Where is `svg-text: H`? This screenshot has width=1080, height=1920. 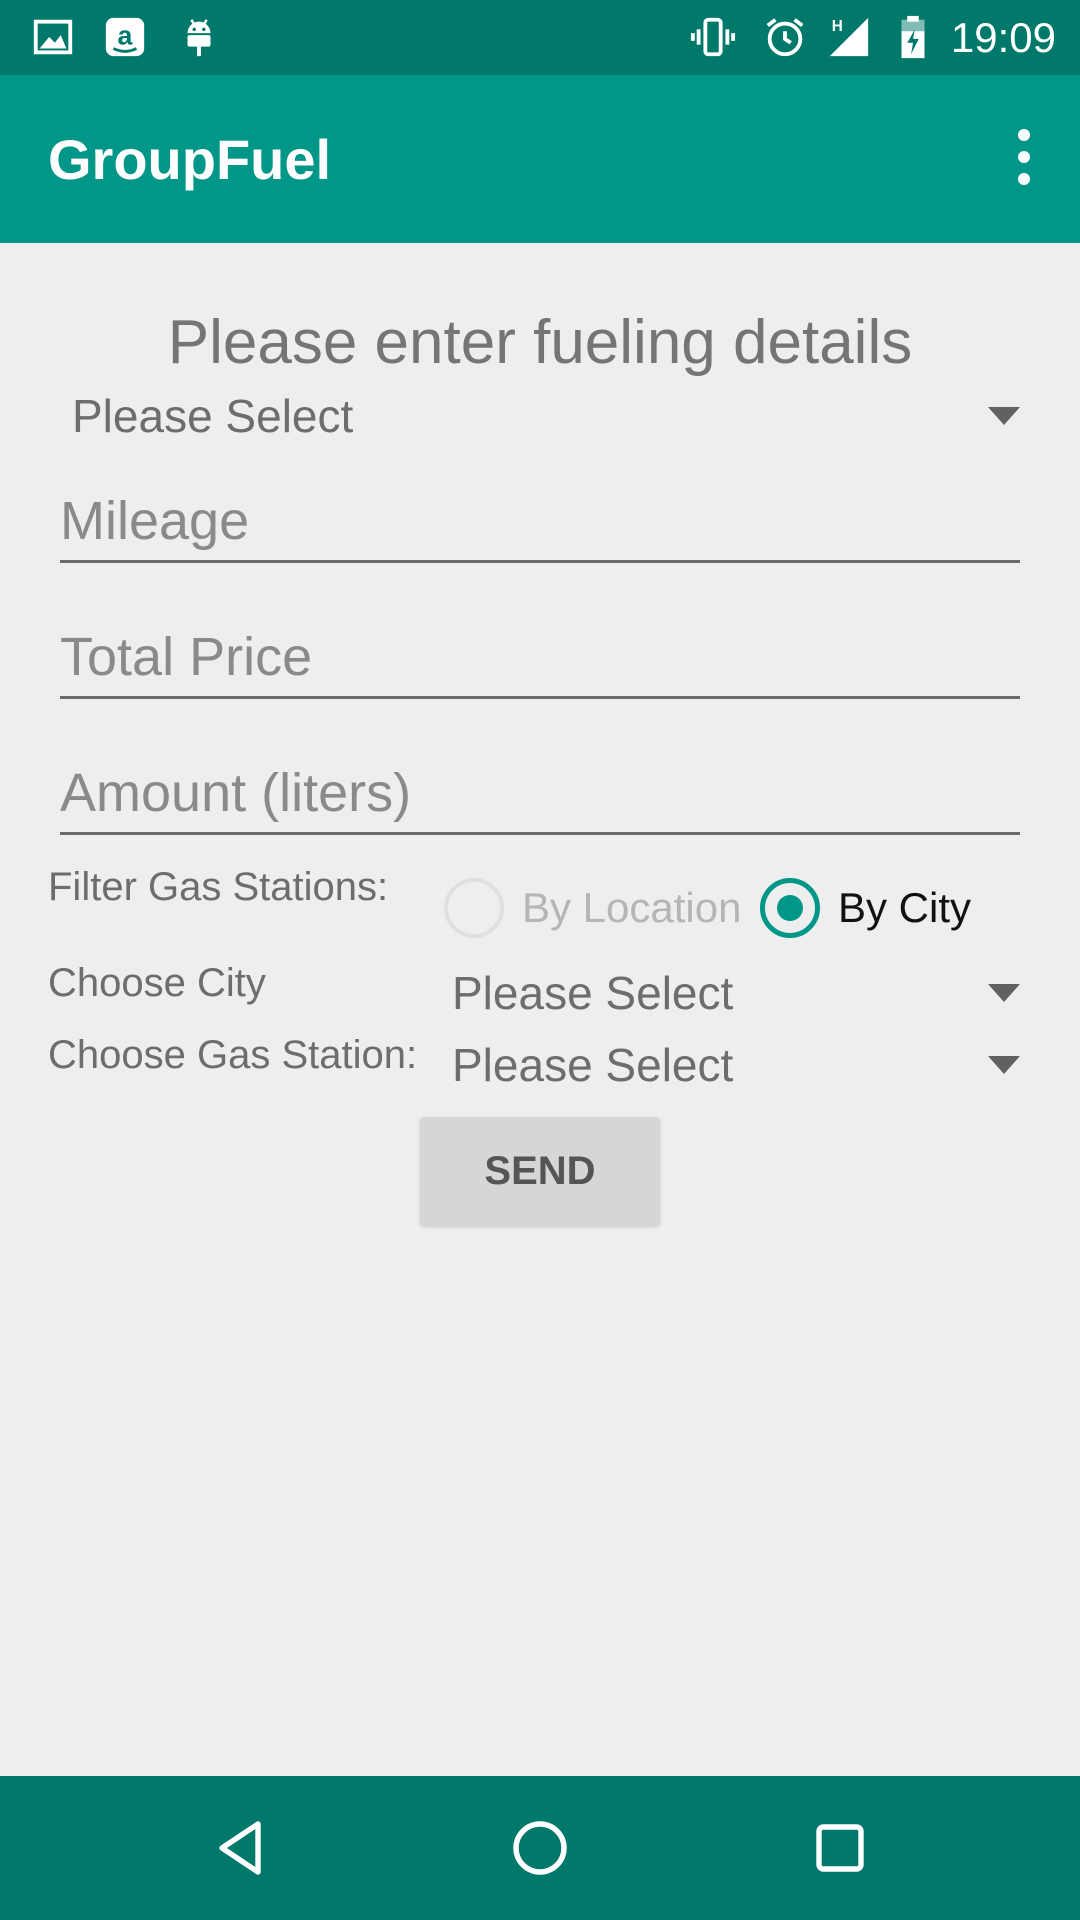
svg-text: H is located at coordinates (837, 26).